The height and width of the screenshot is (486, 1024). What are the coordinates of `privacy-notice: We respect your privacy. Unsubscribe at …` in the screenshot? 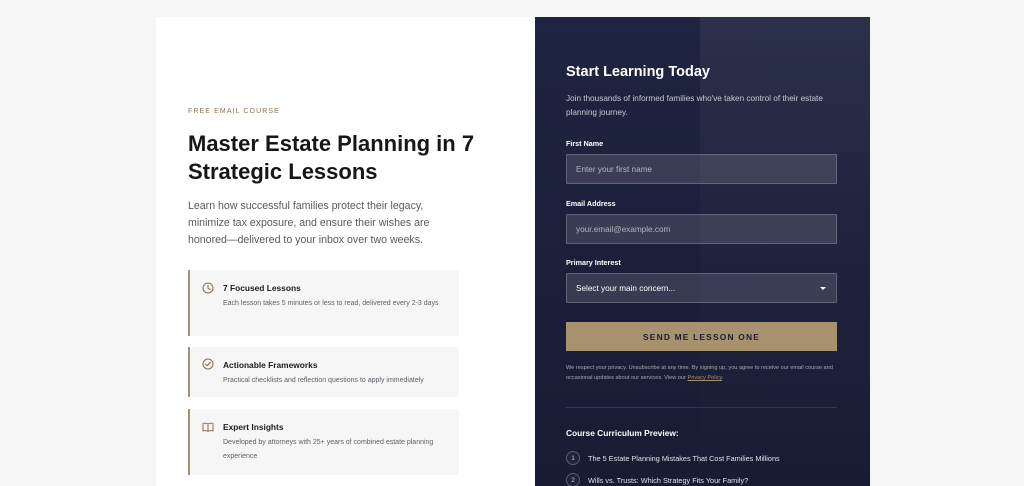 It's located at (701, 373).